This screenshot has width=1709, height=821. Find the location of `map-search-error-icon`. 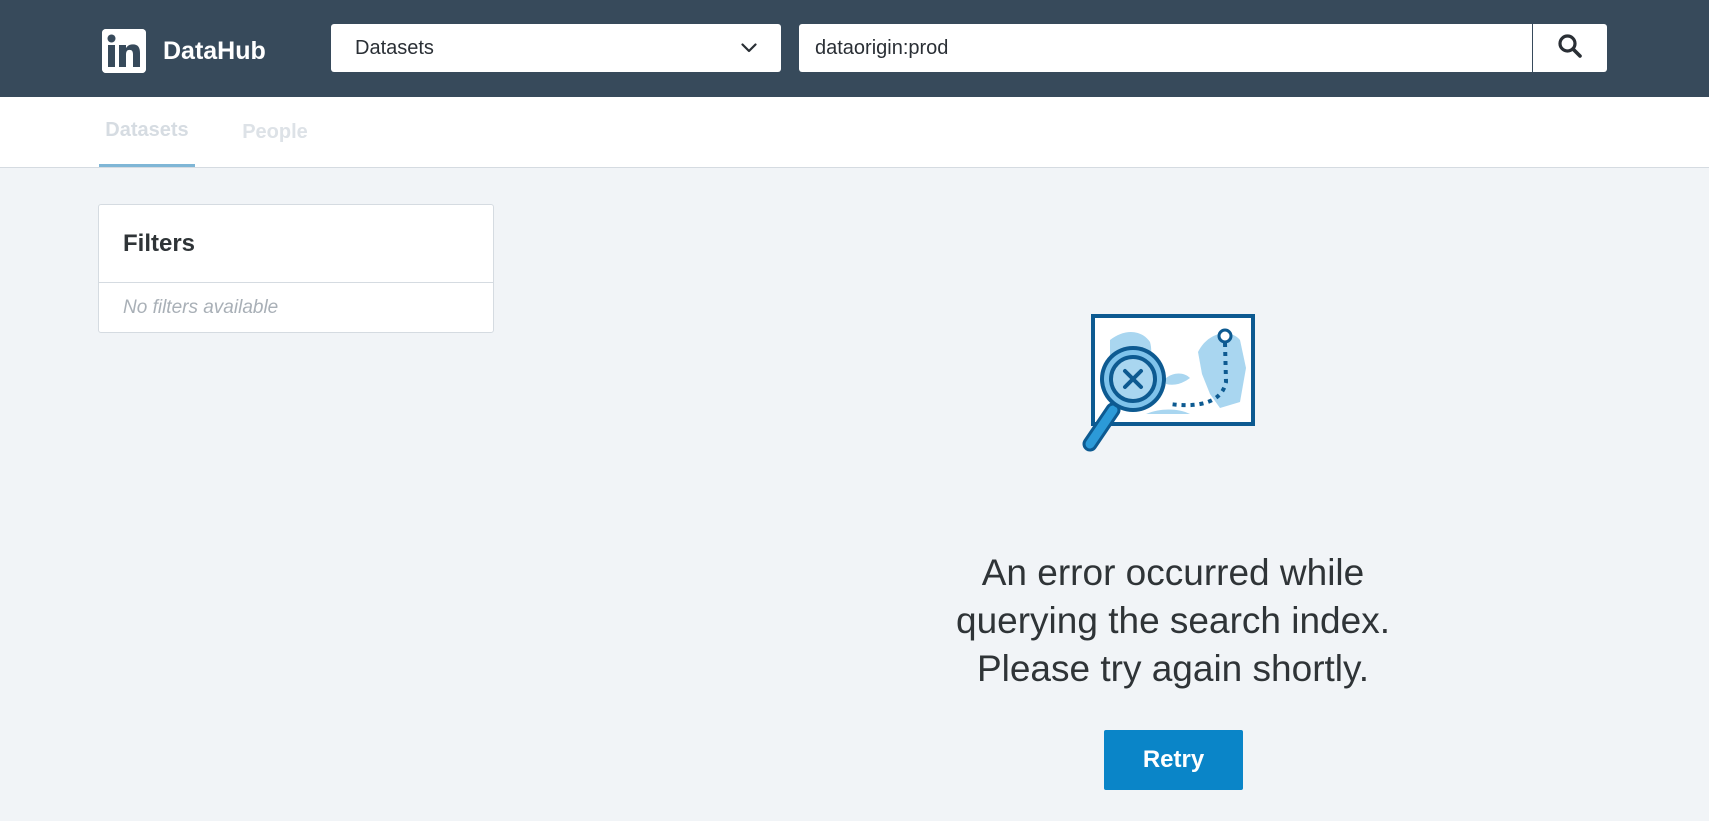

map-search-error-icon is located at coordinates (1165, 387).